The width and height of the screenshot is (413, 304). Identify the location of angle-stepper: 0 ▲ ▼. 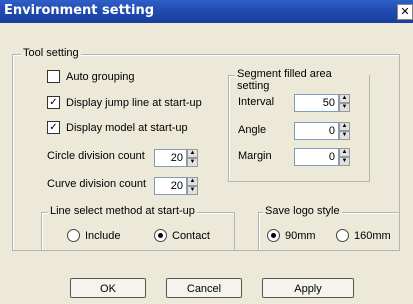
(322, 131).